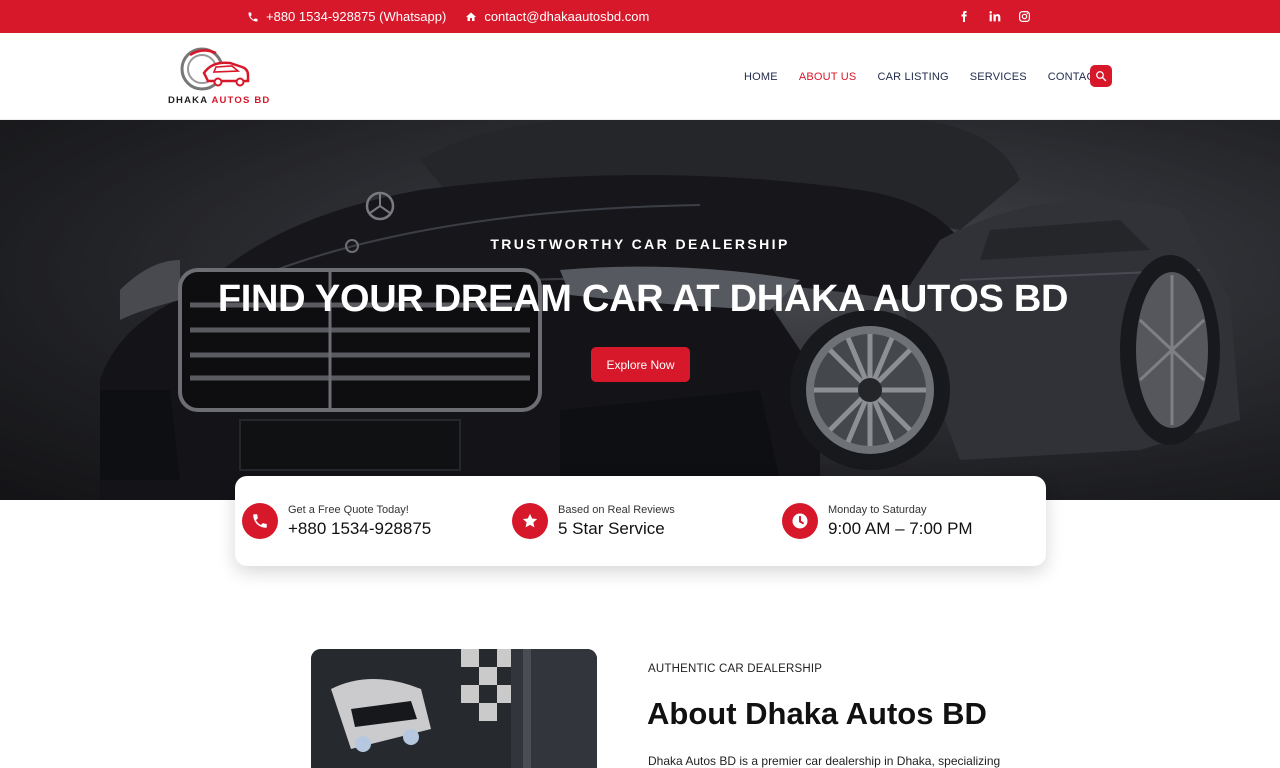 This screenshot has width=1280, height=768. I want to click on logo-text: DHAKA AUTOS BD, so click(219, 100).